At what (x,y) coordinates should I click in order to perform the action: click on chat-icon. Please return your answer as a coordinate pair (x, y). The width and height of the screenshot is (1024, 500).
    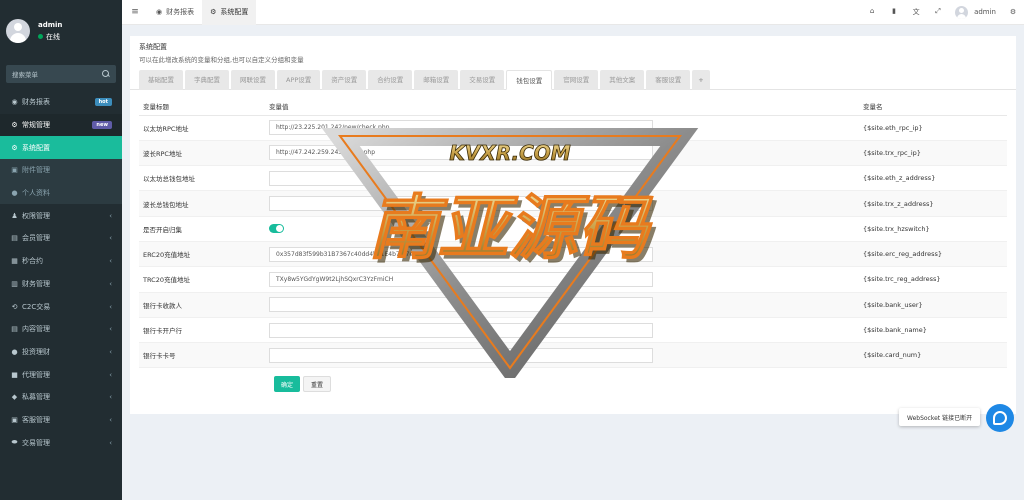
    Looking at the image, I should click on (1000, 418).